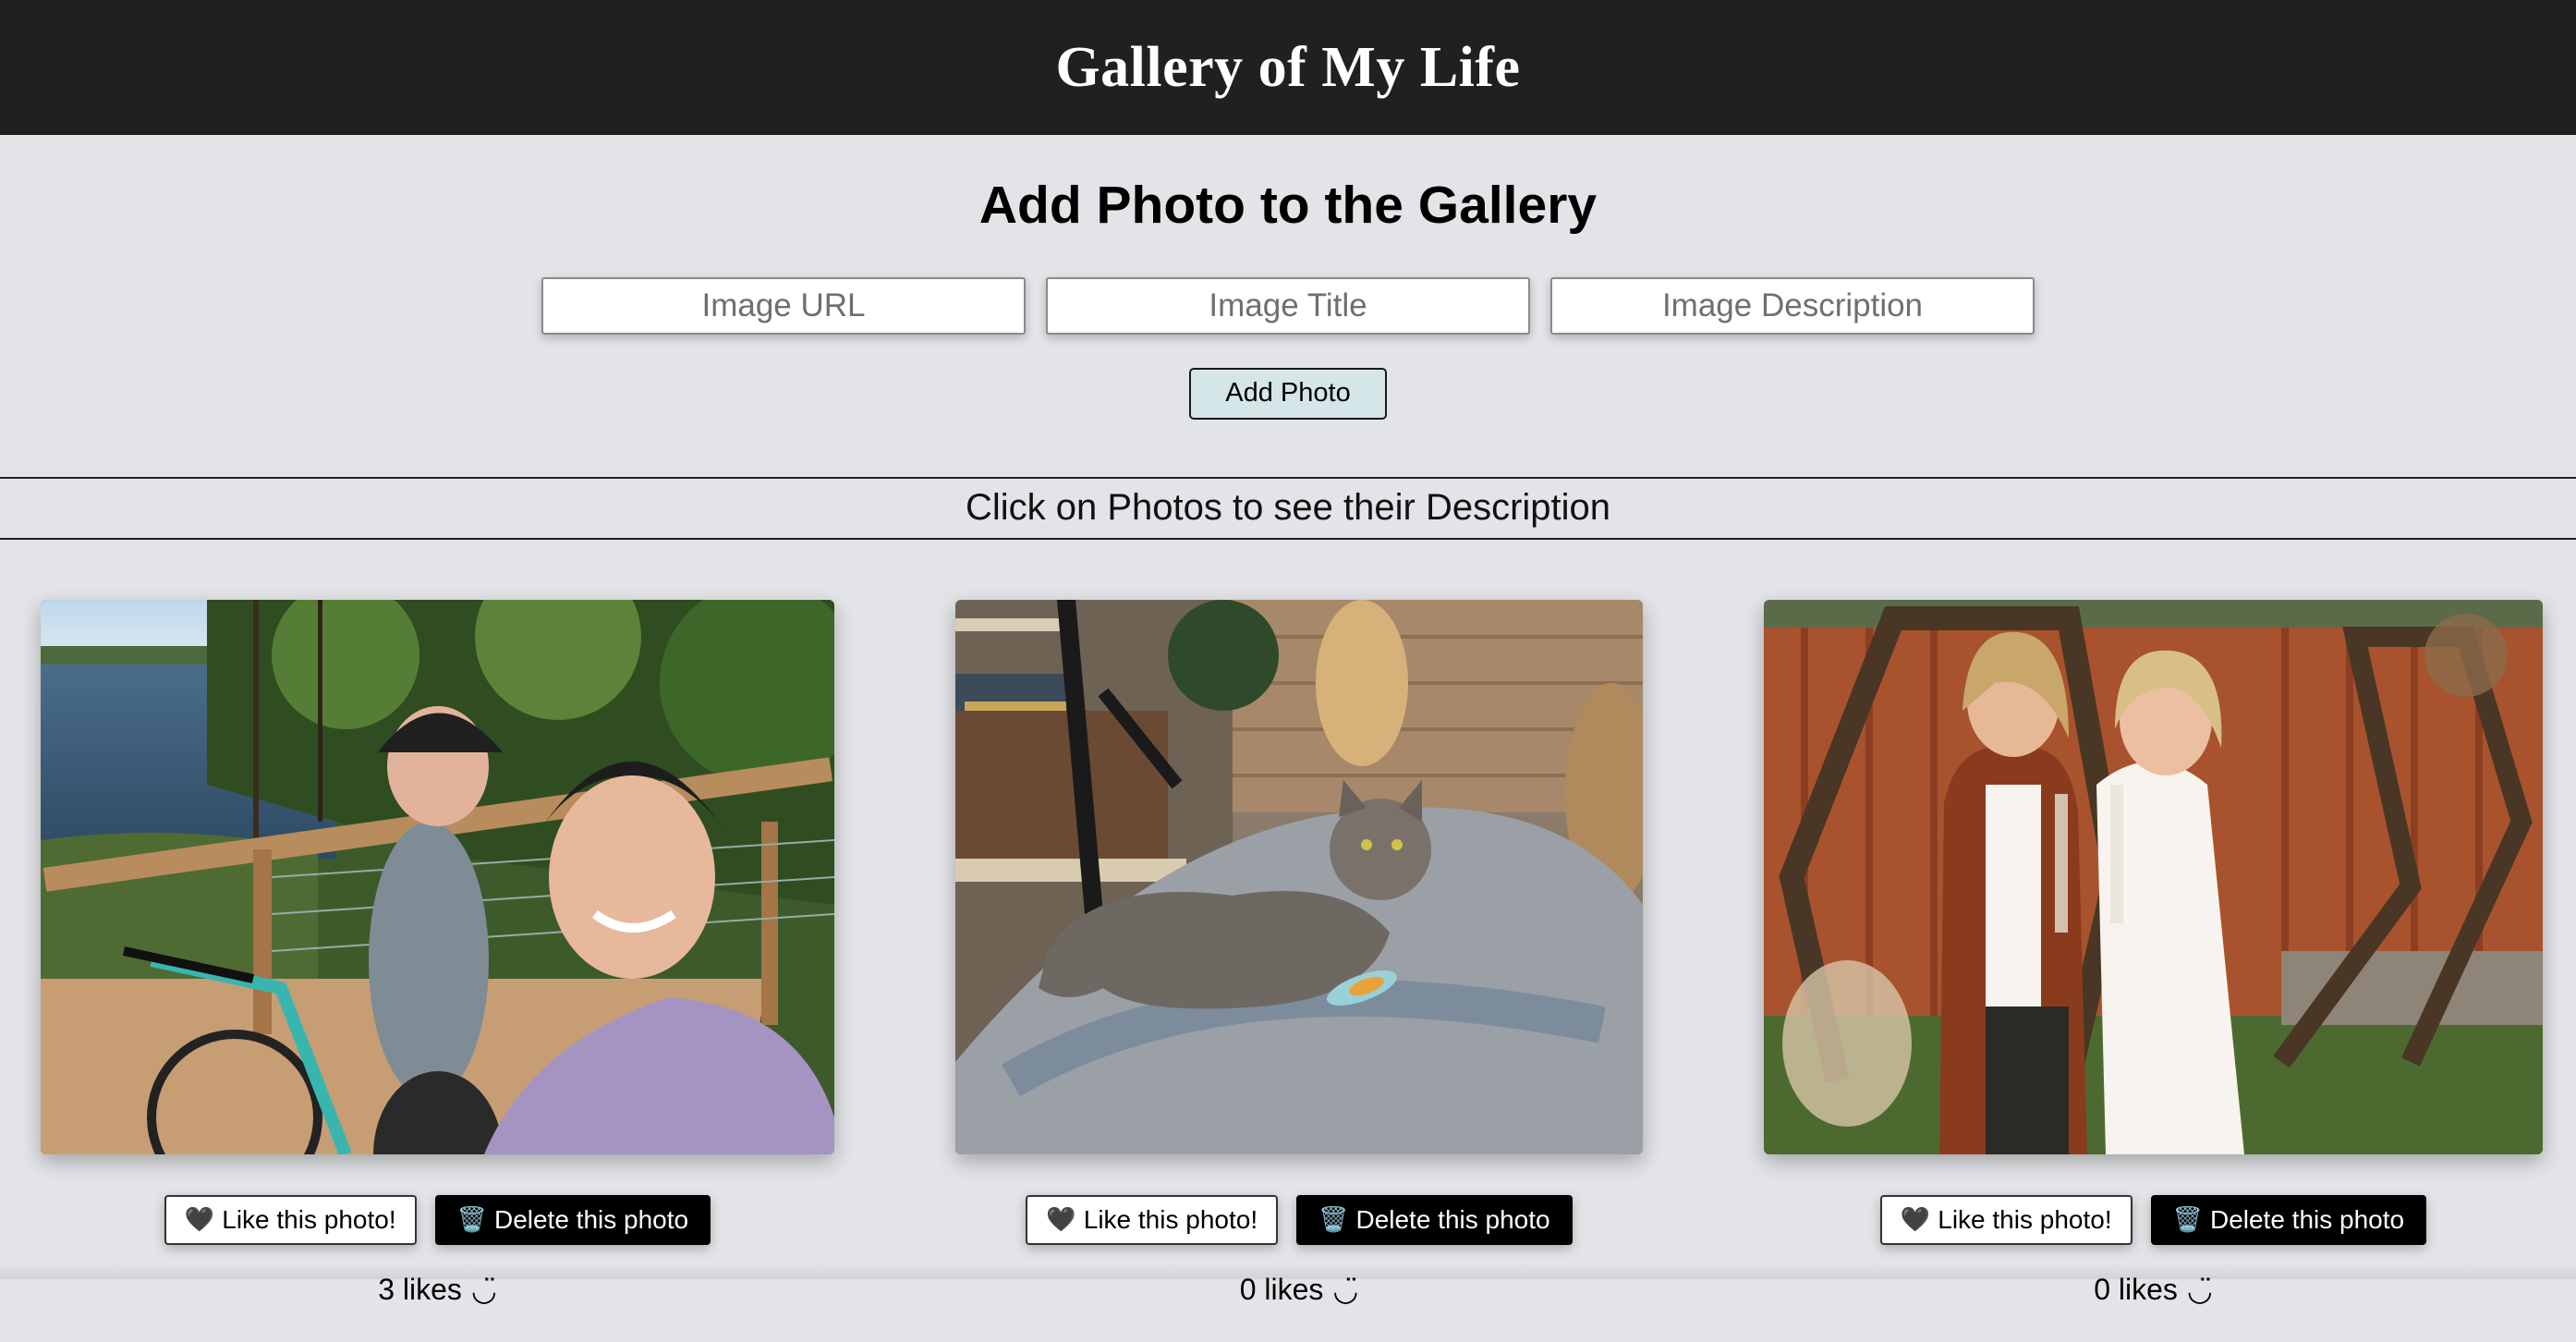 This screenshot has width=2576, height=1342. What do you see at coordinates (783, 305) in the screenshot?
I see `image-url-input` at bounding box center [783, 305].